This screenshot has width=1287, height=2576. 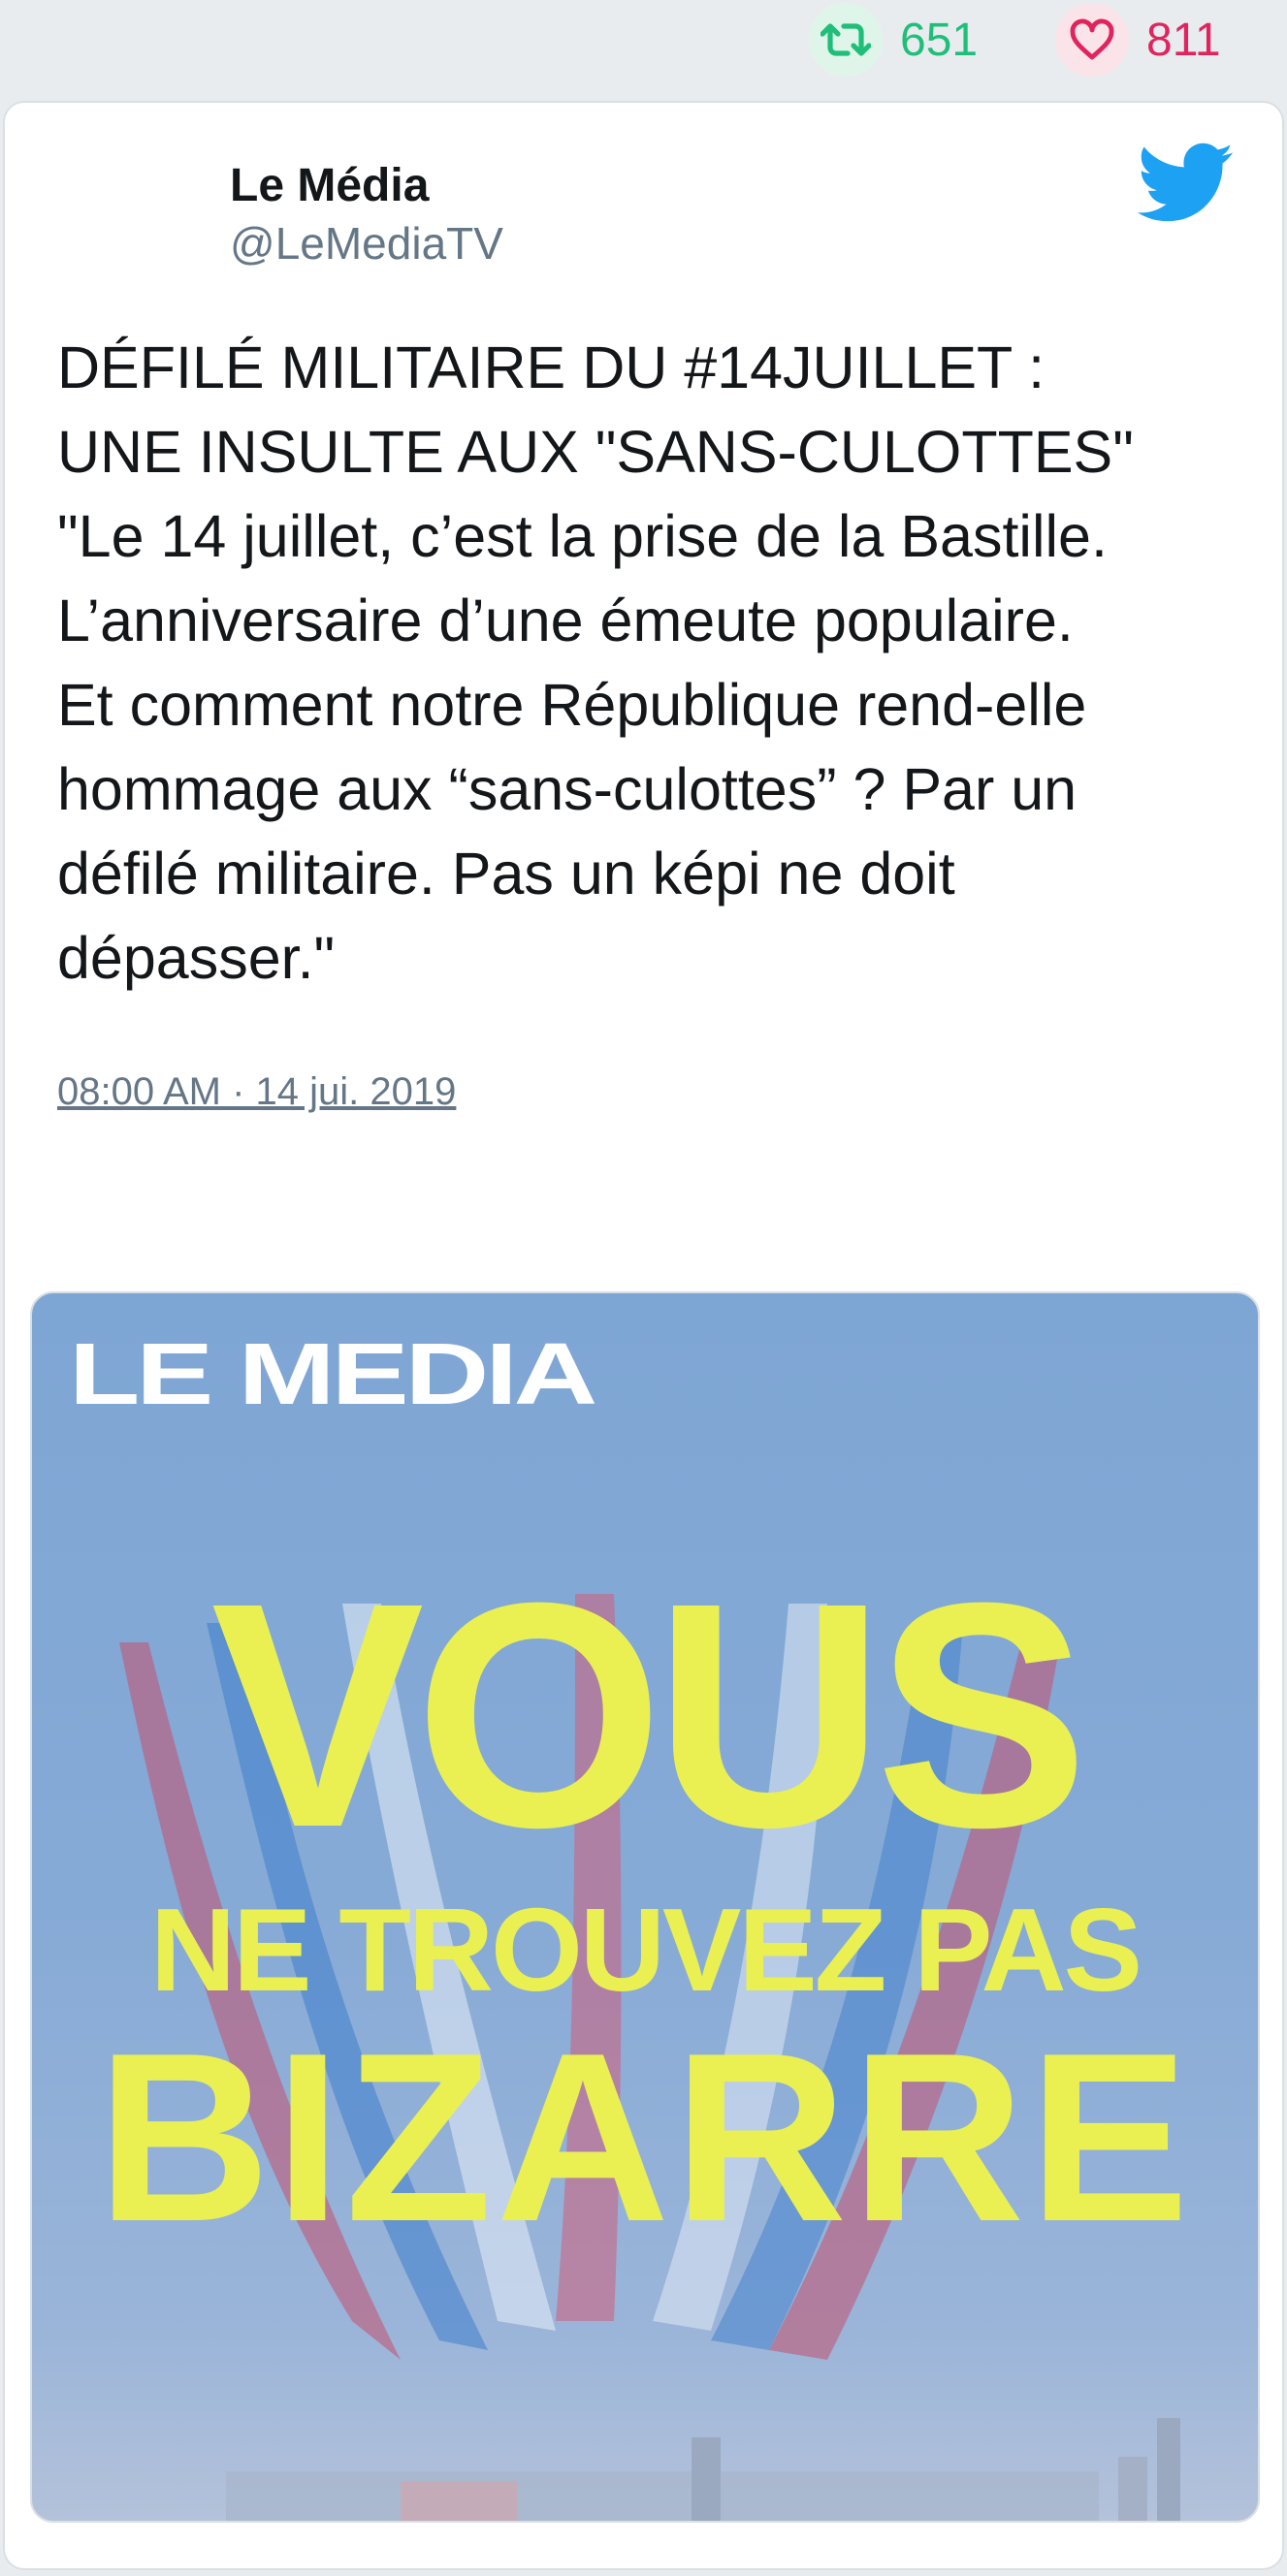 What do you see at coordinates (649, 1714) in the screenshot?
I see `media-headline-line1: VOUS` at bounding box center [649, 1714].